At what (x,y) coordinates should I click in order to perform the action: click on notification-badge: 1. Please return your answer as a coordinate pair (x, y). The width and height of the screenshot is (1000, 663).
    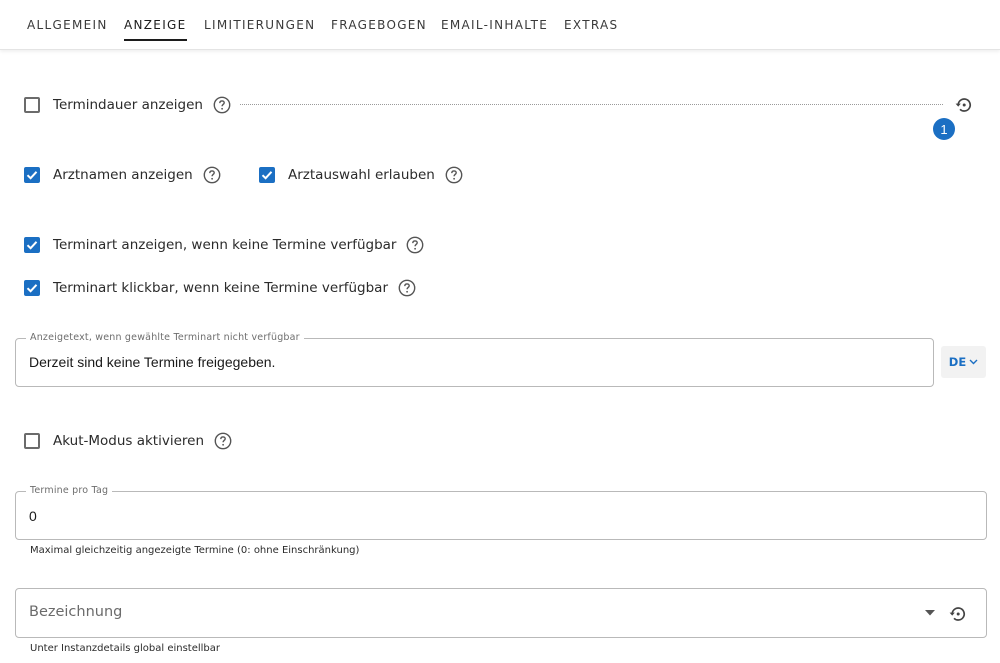
    Looking at the image, I should click on (944, 129).